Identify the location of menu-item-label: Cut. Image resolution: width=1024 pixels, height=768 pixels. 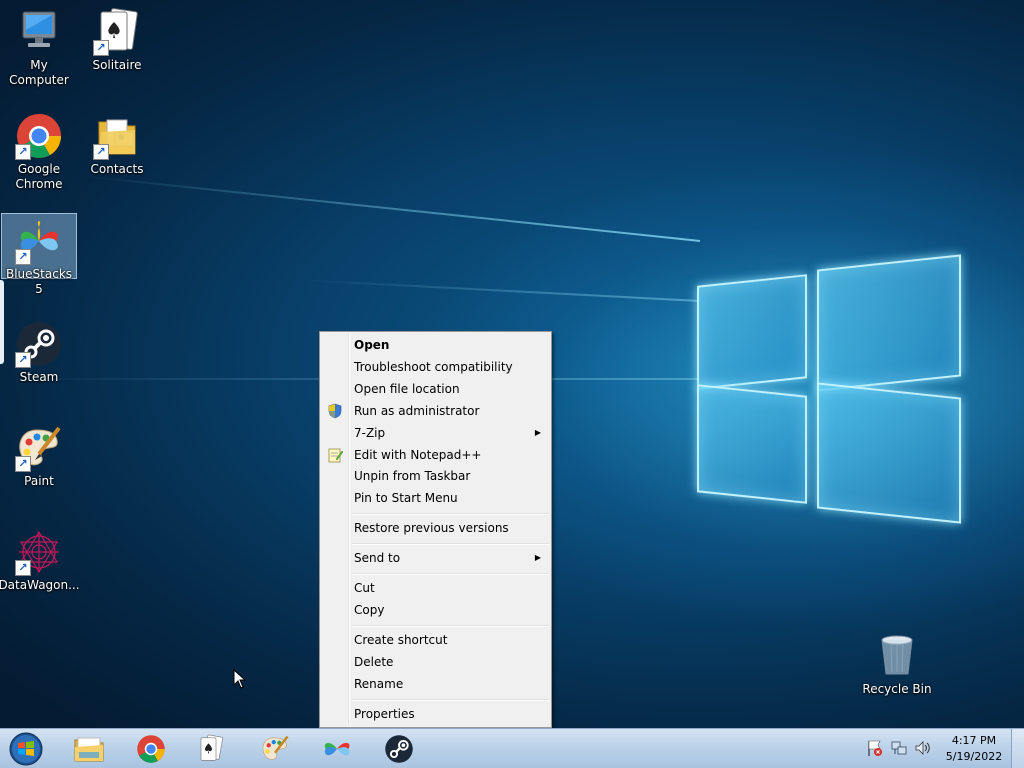
(364, 588).